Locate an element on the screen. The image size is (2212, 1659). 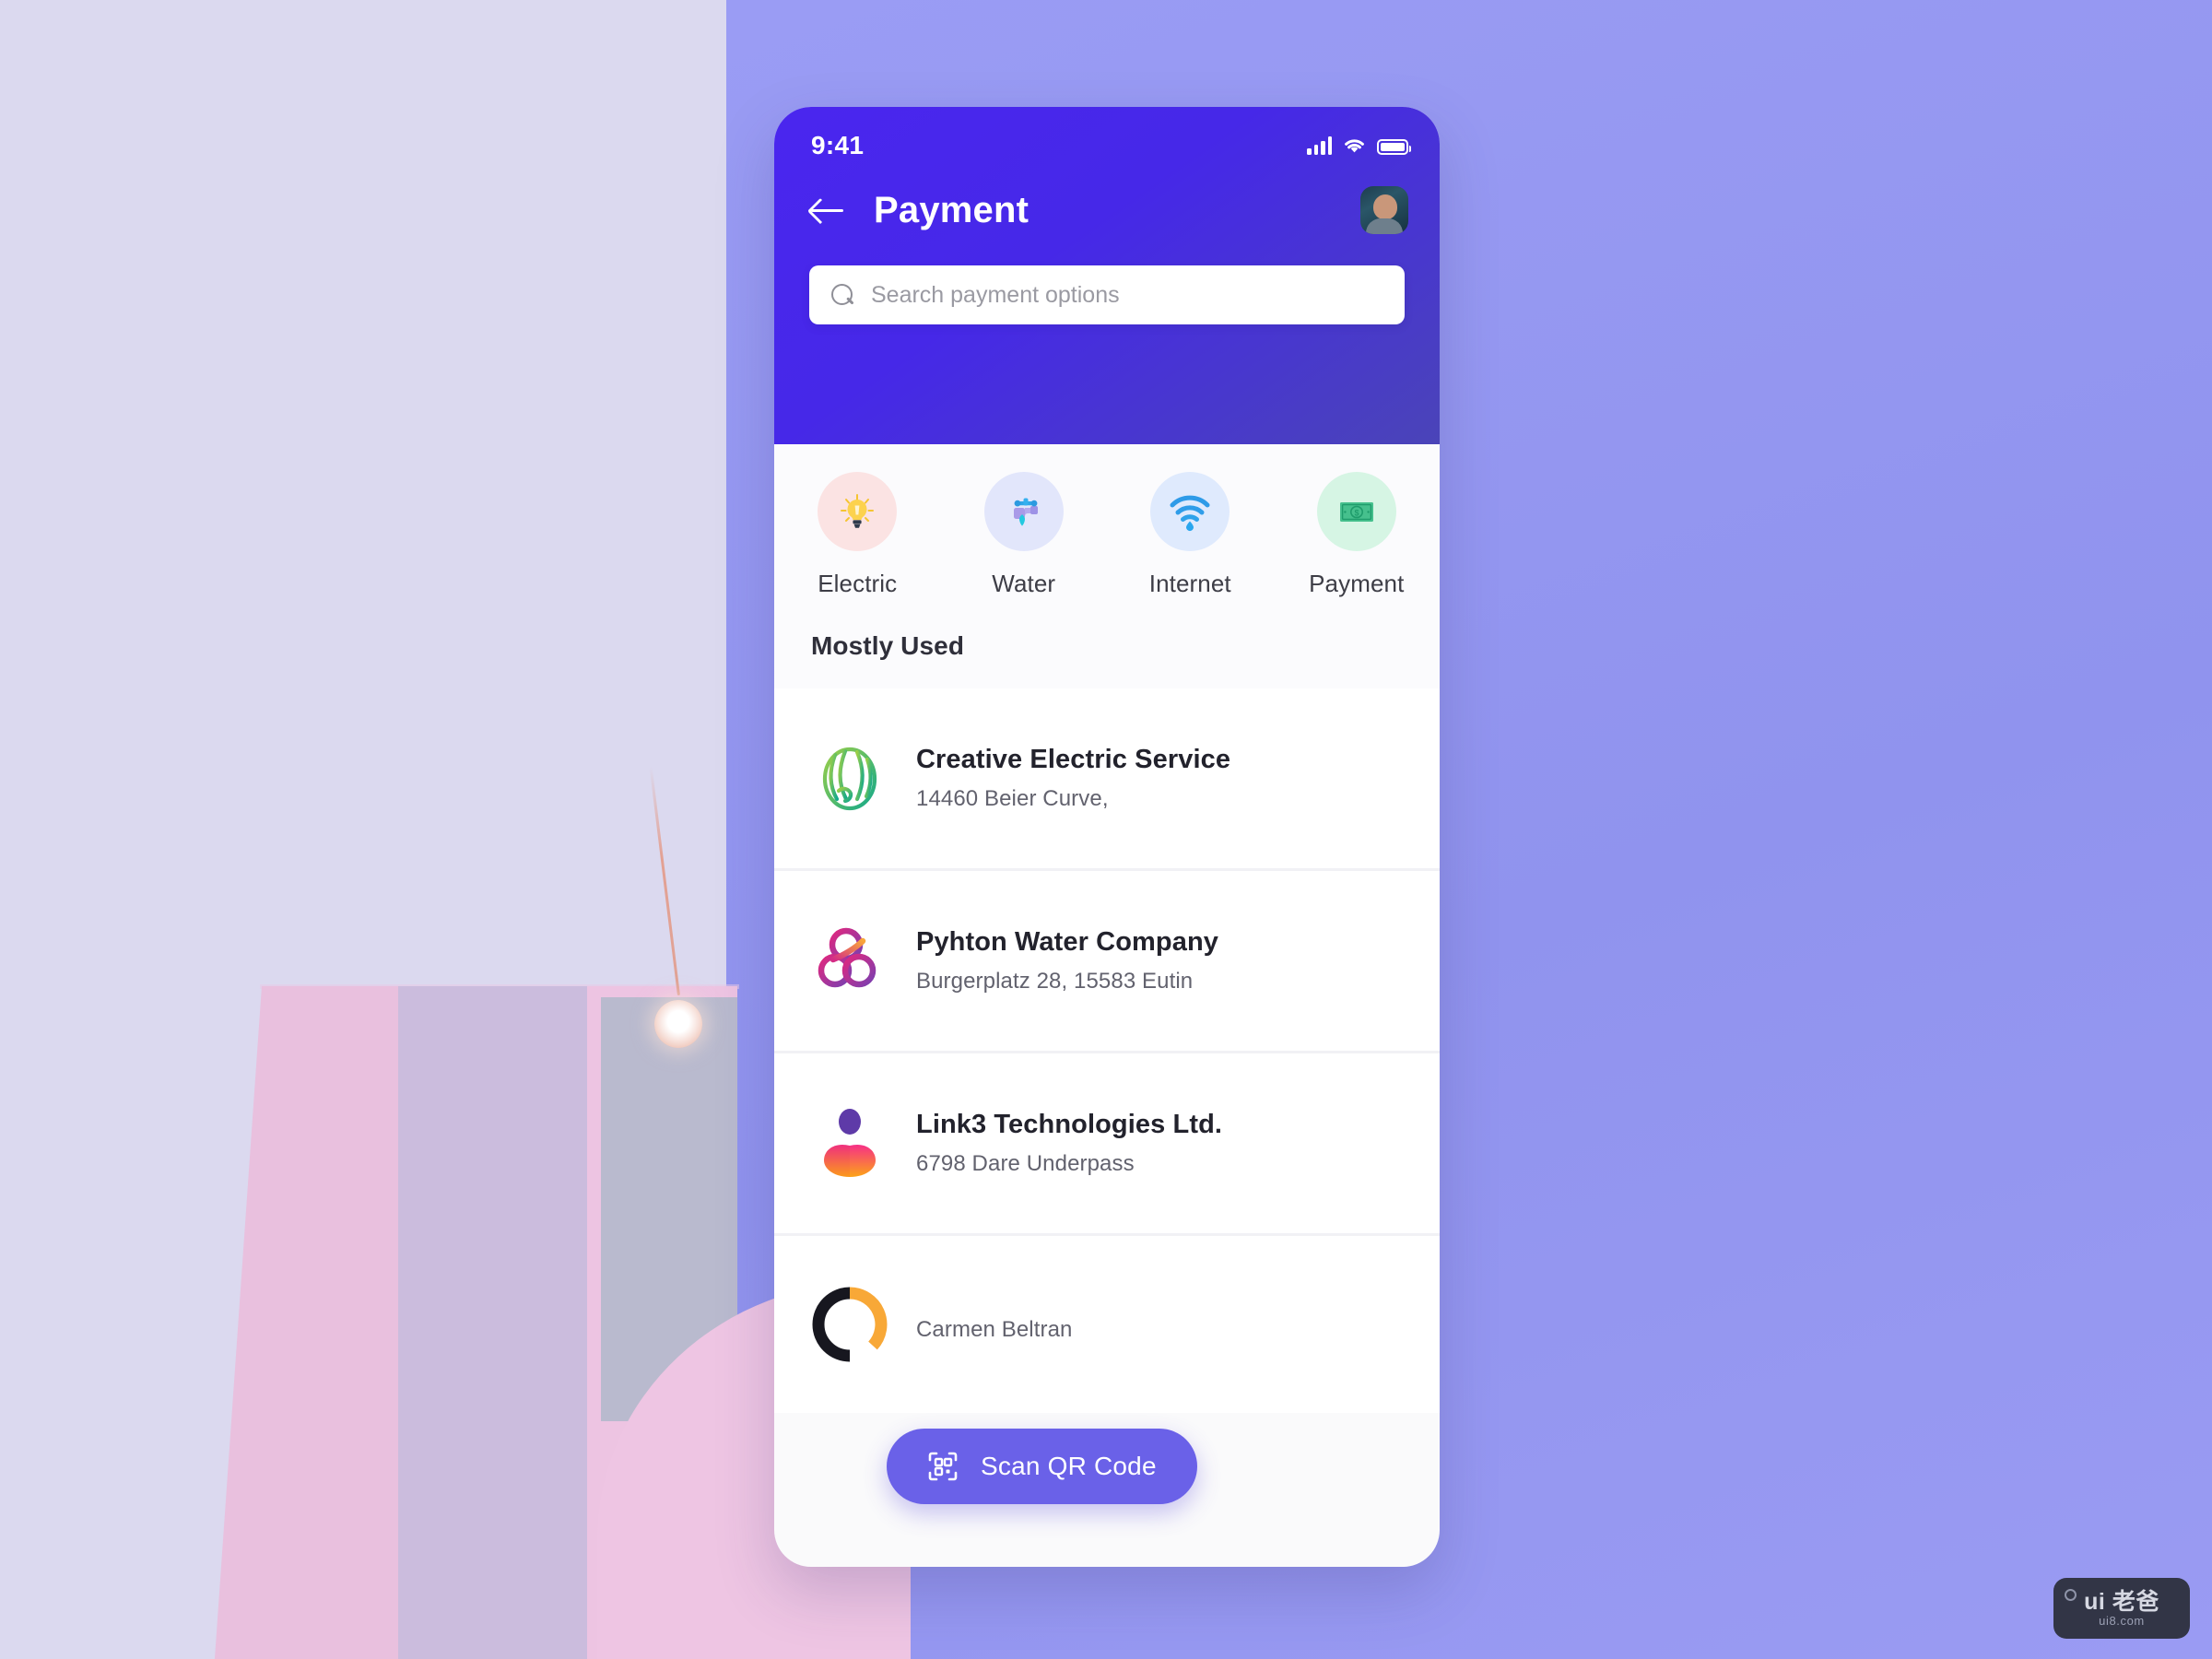
category-label: Electric is located at coordinates (858, 583).